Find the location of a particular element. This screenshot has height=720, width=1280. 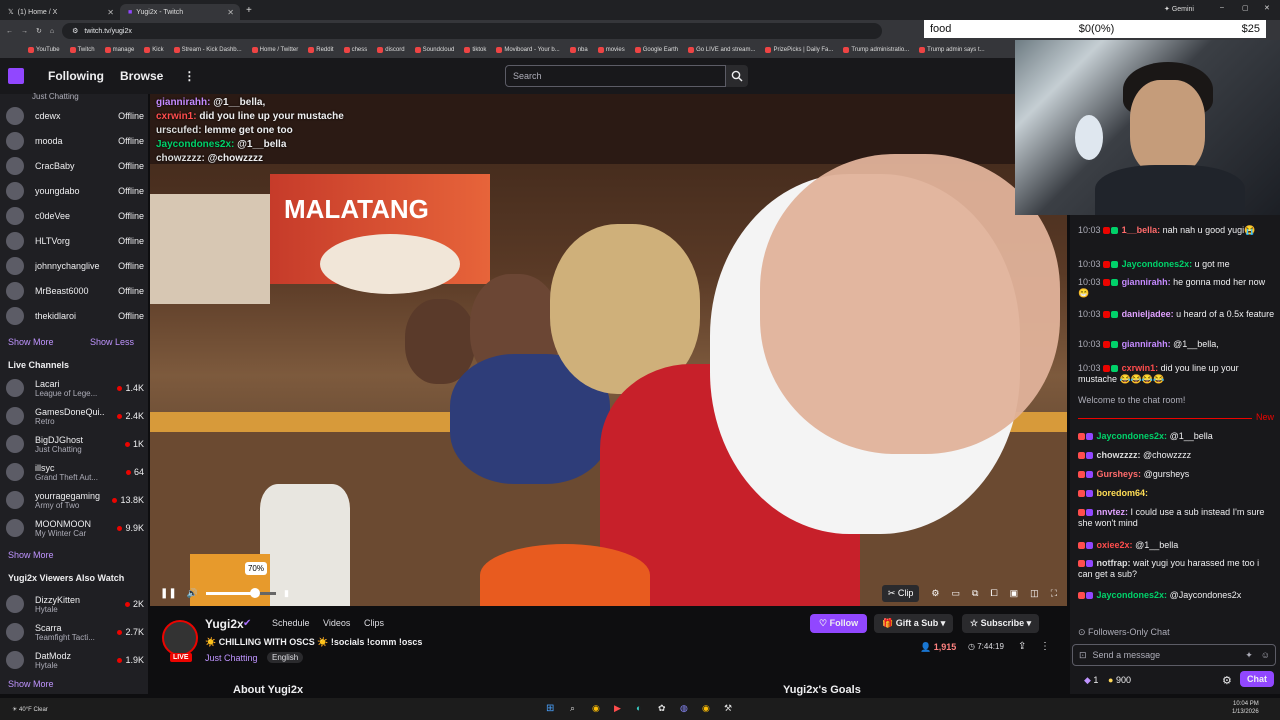

tab-clips: Clips is located at coordinates (374, 623).